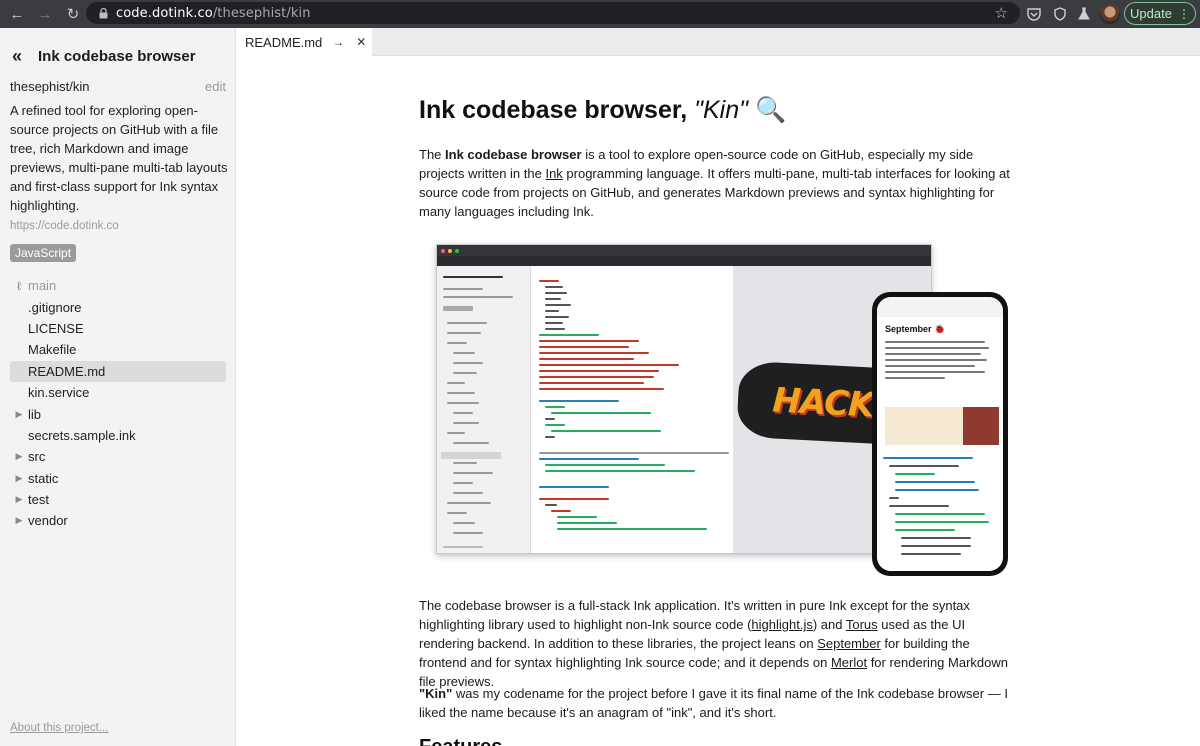 Image resolution: width=1200 pixels, height=746 pixels. I want to click on ink-link: Ink, so click(553, 173).